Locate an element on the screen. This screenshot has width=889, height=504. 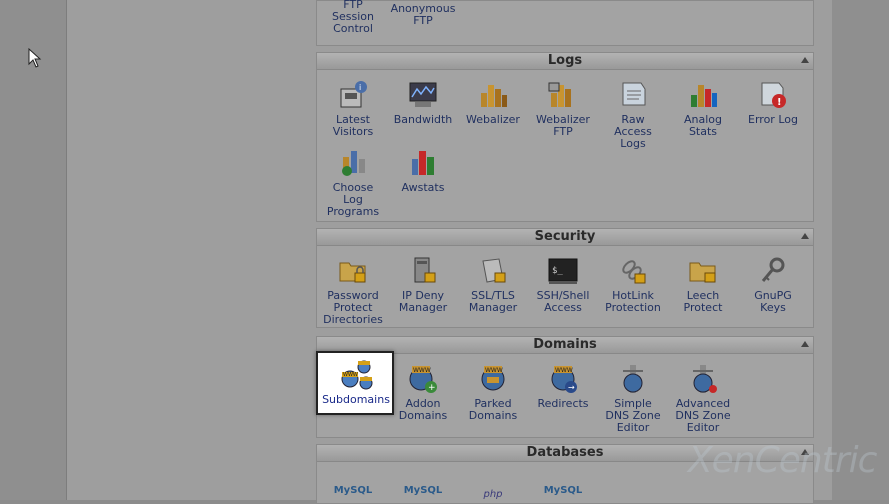
error-log-label: Error Log is located at coordinates (773, 119).